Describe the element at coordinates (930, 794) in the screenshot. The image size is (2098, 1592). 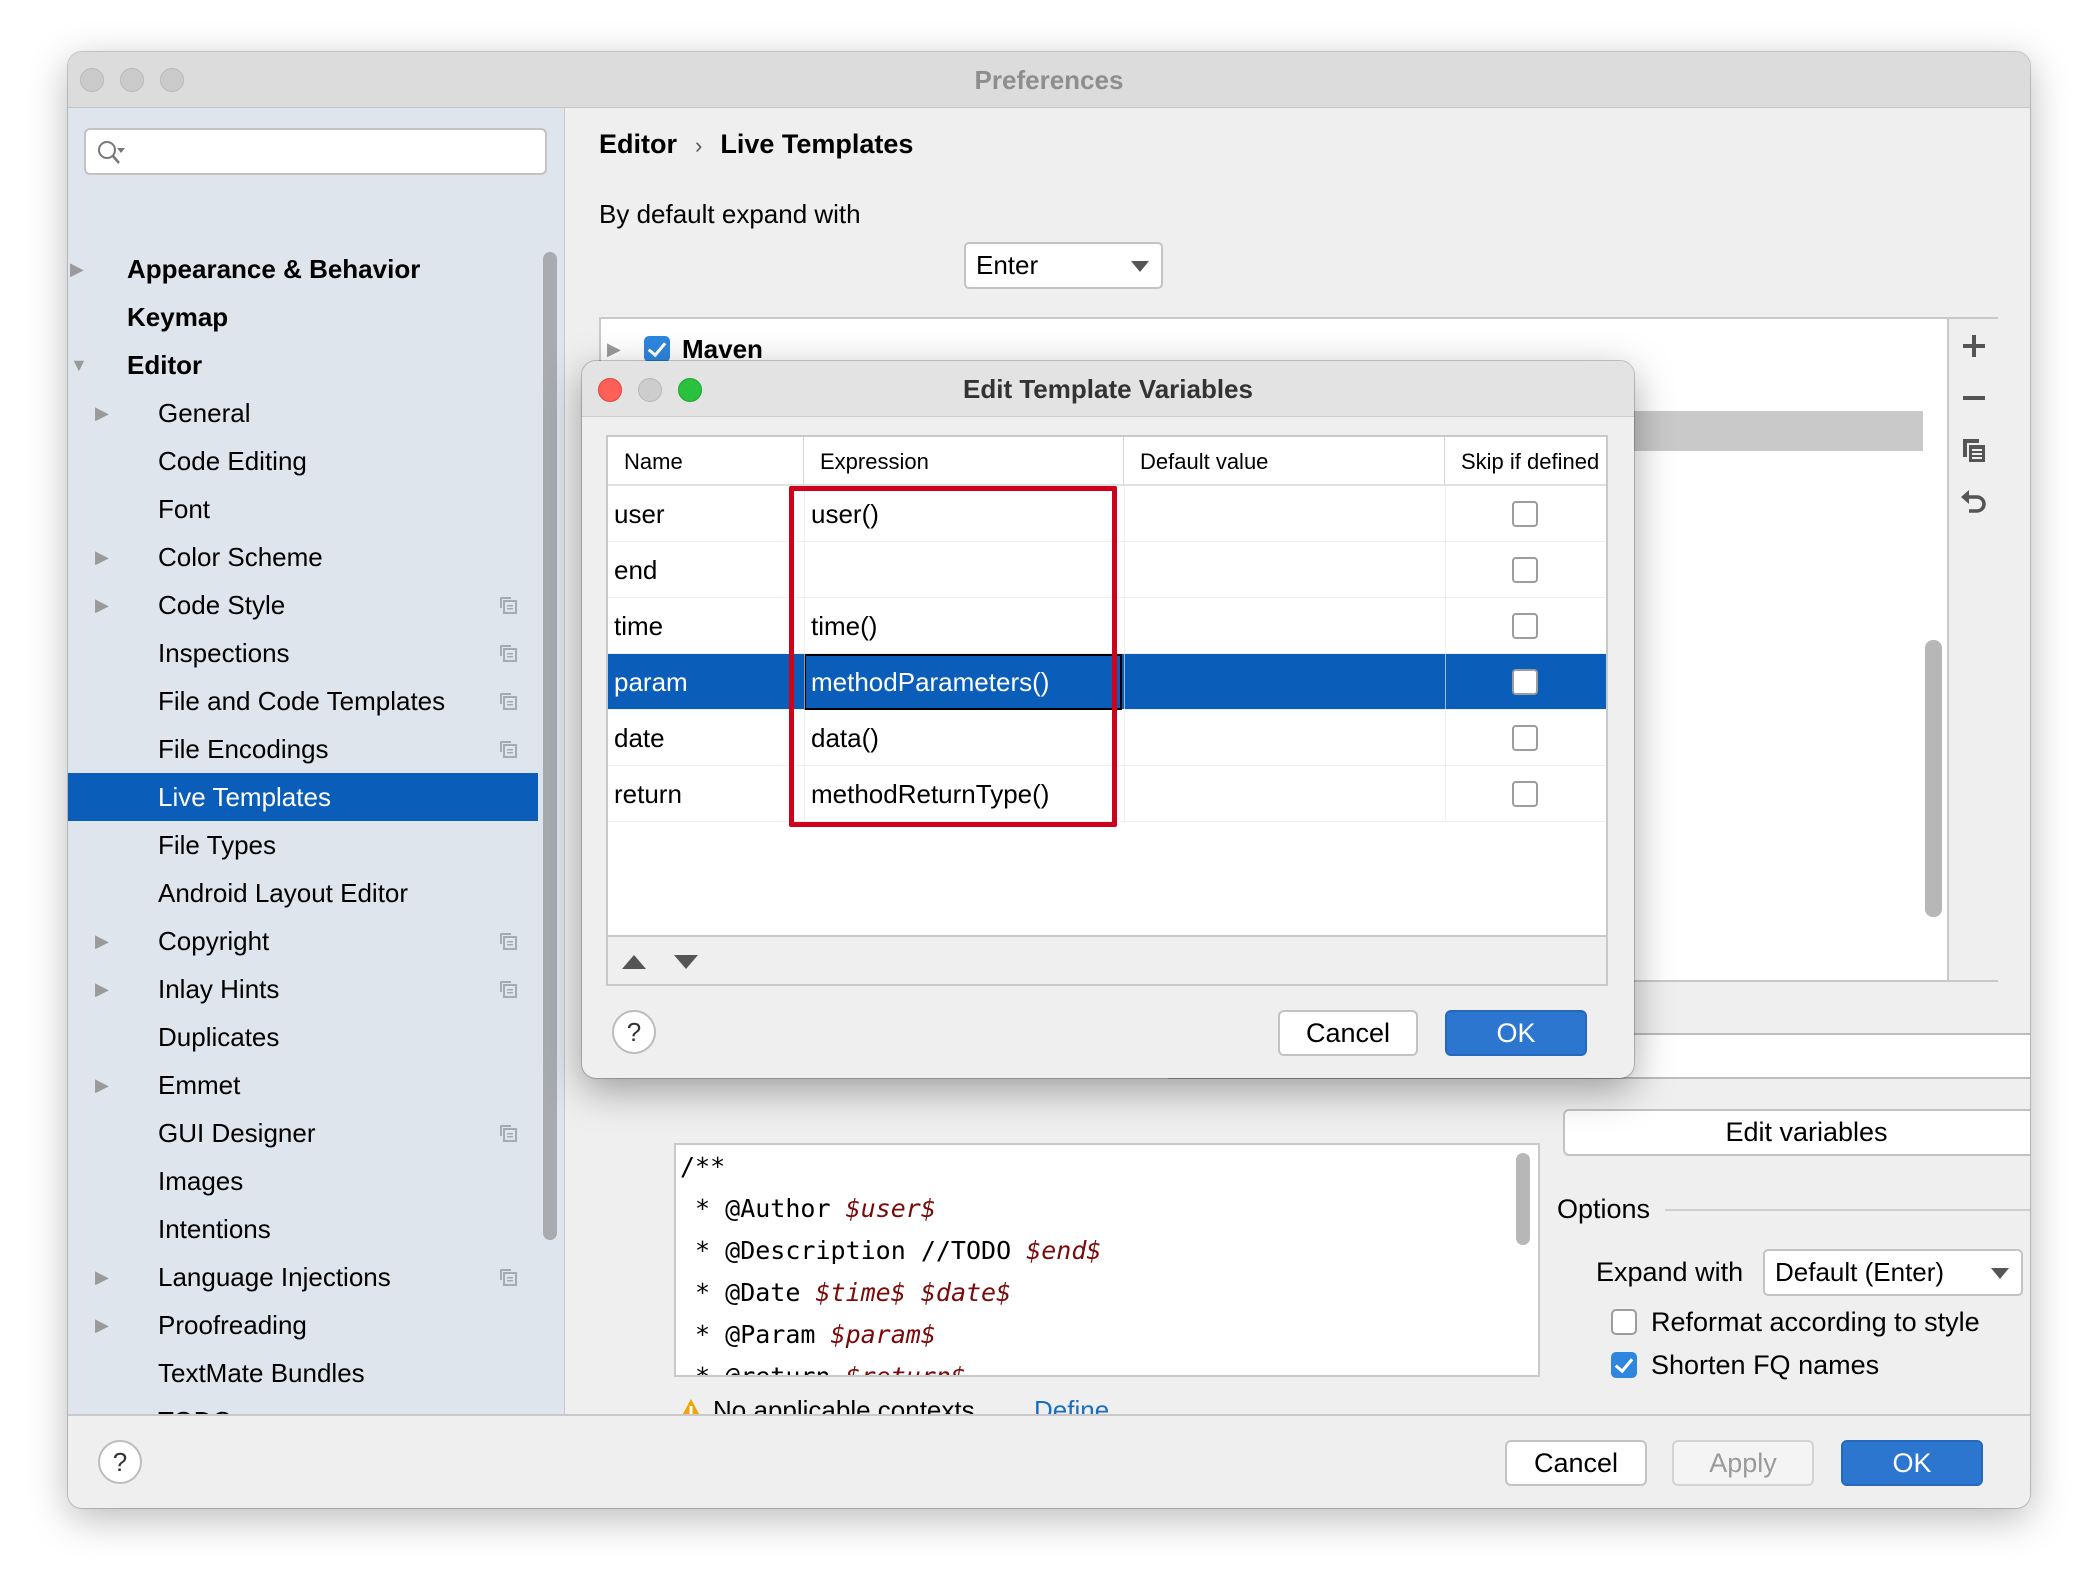
I see `variable-expression-cell: methodReturnType()` at that location.